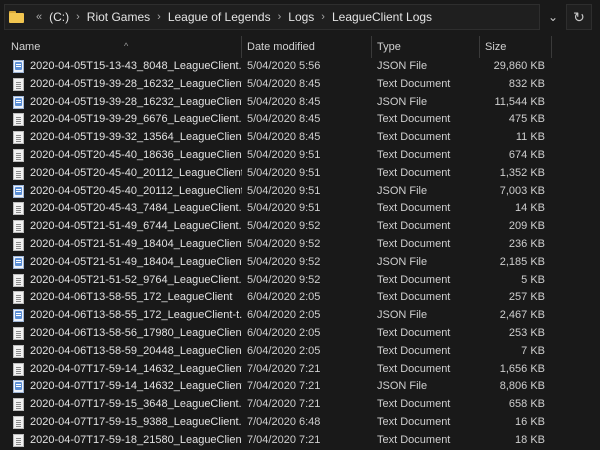 The image size is (600, 450). What do you see at coordinates (526, 119) in the screenshot?
I see `file-size: 475 KB` at bounding box center [526, 119].